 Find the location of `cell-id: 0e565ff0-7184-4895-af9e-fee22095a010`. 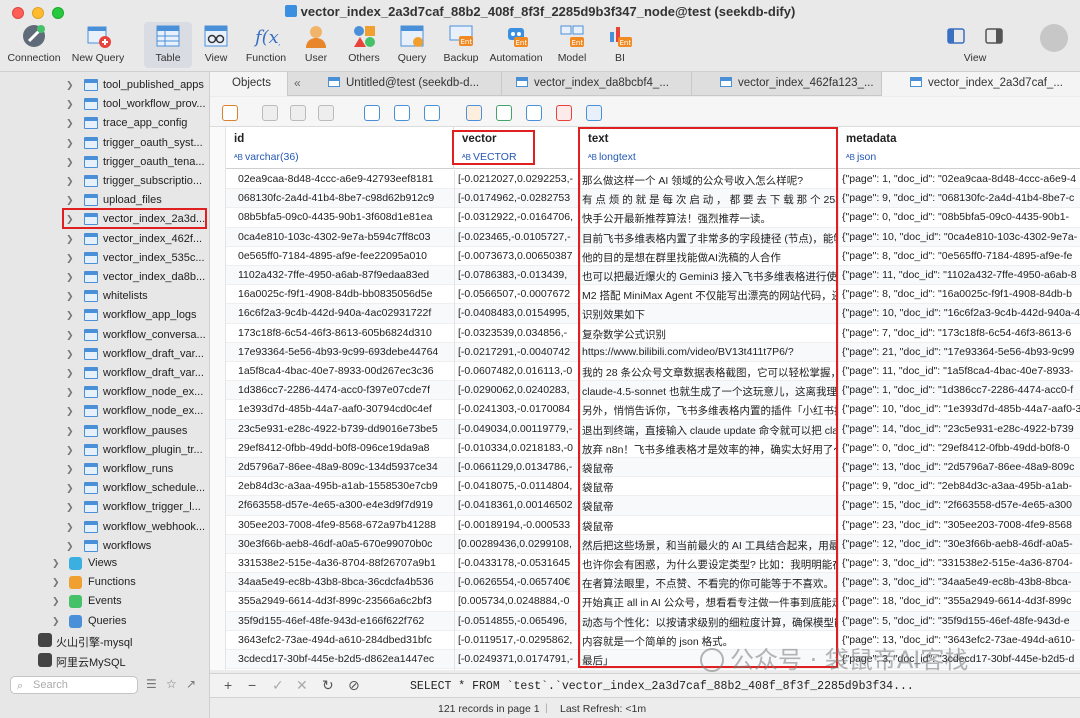

cell-id: 0e565ff0-7184-4895-af9e-fee22095a010 is located at coordinates (347, 256).